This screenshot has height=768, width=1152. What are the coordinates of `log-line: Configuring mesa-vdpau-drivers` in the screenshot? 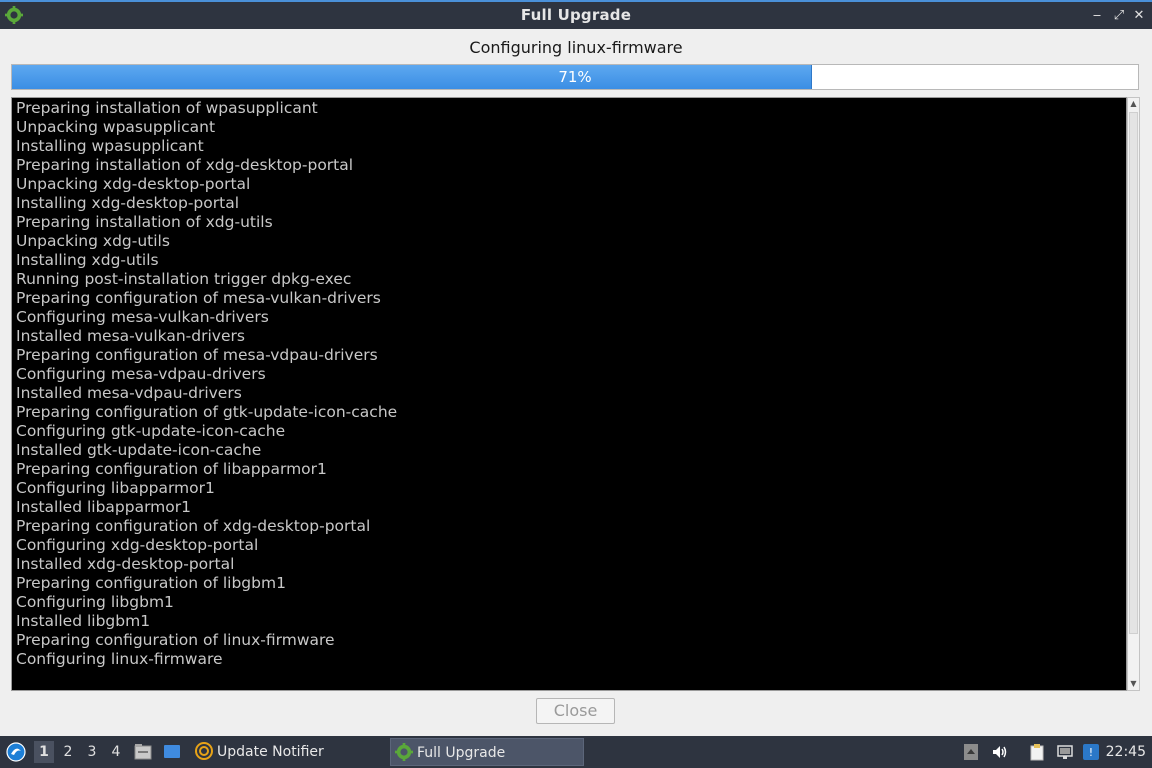 It's located at (141, 374).